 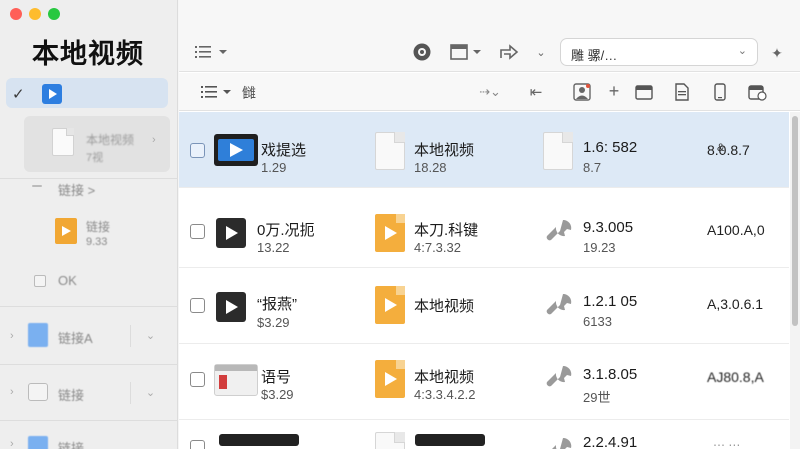 What do you see at coordinates (610, 374) in the screenshot?
I see `item-version: 3.1.8.05` at bounding box center [610, 374].